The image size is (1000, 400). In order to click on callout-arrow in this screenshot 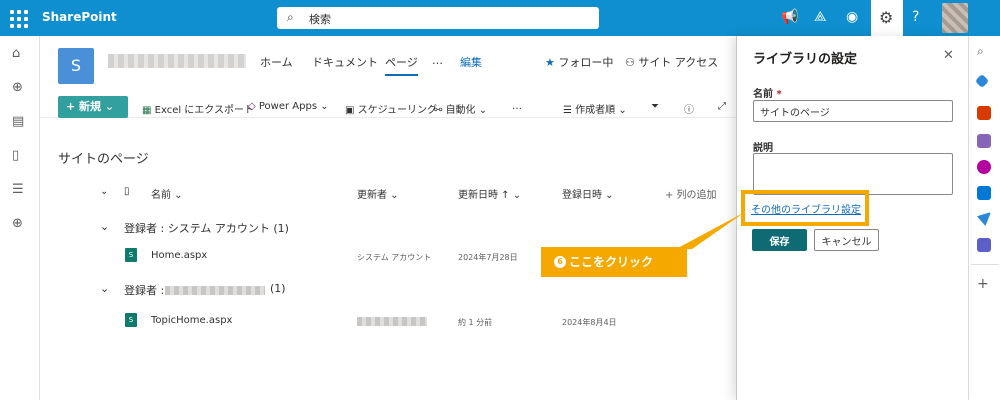, I will do `click(710, 230)`.